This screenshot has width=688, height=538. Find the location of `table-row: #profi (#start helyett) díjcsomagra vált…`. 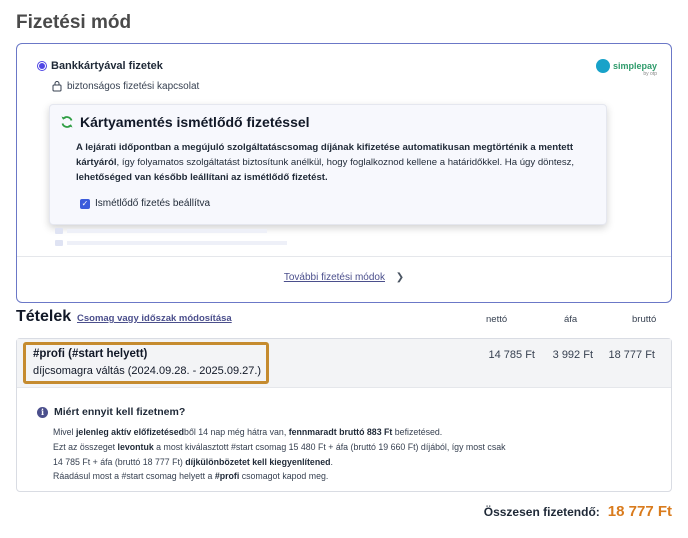

table-row: #profi (#start helyett) díjcsomagra vált… is located at coordinates (344, 363).